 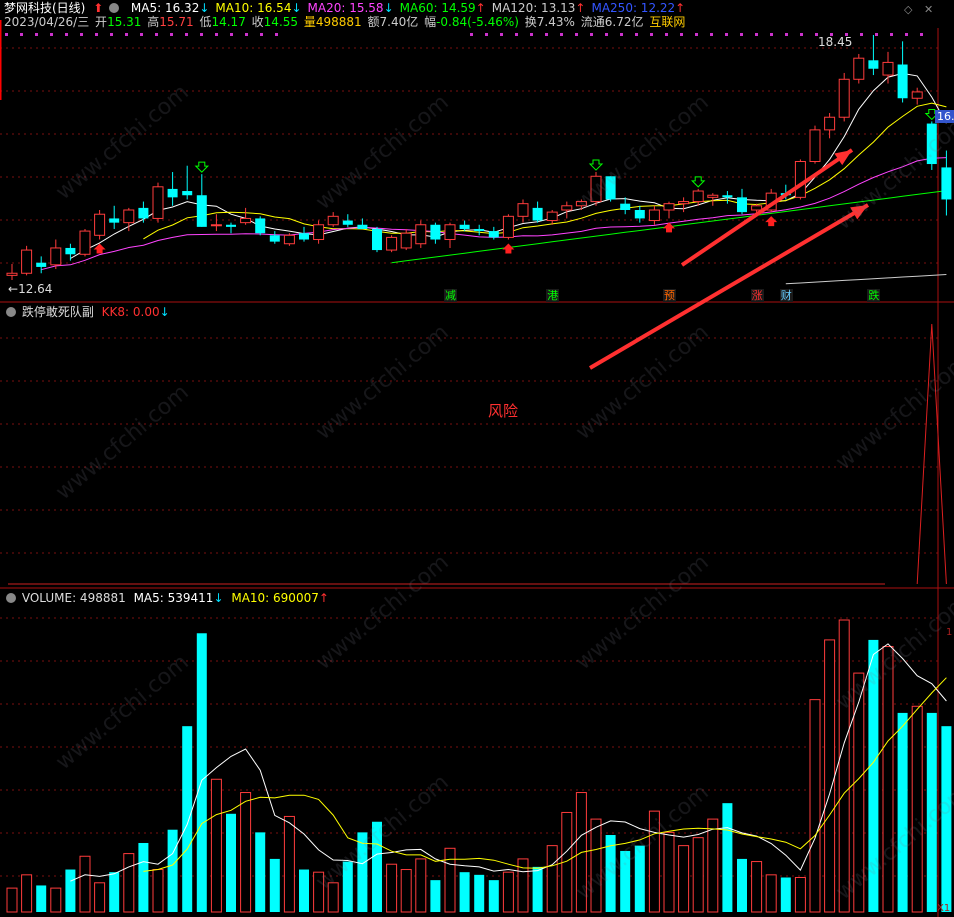 I want to click on max-price-label: 18.45, so click(x=835, y=42).